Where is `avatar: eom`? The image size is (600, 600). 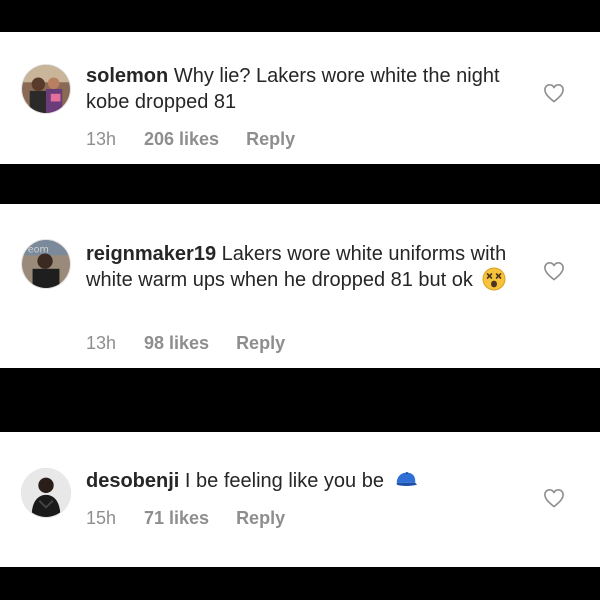 avatar: eom is located at coordinates (46, 264).